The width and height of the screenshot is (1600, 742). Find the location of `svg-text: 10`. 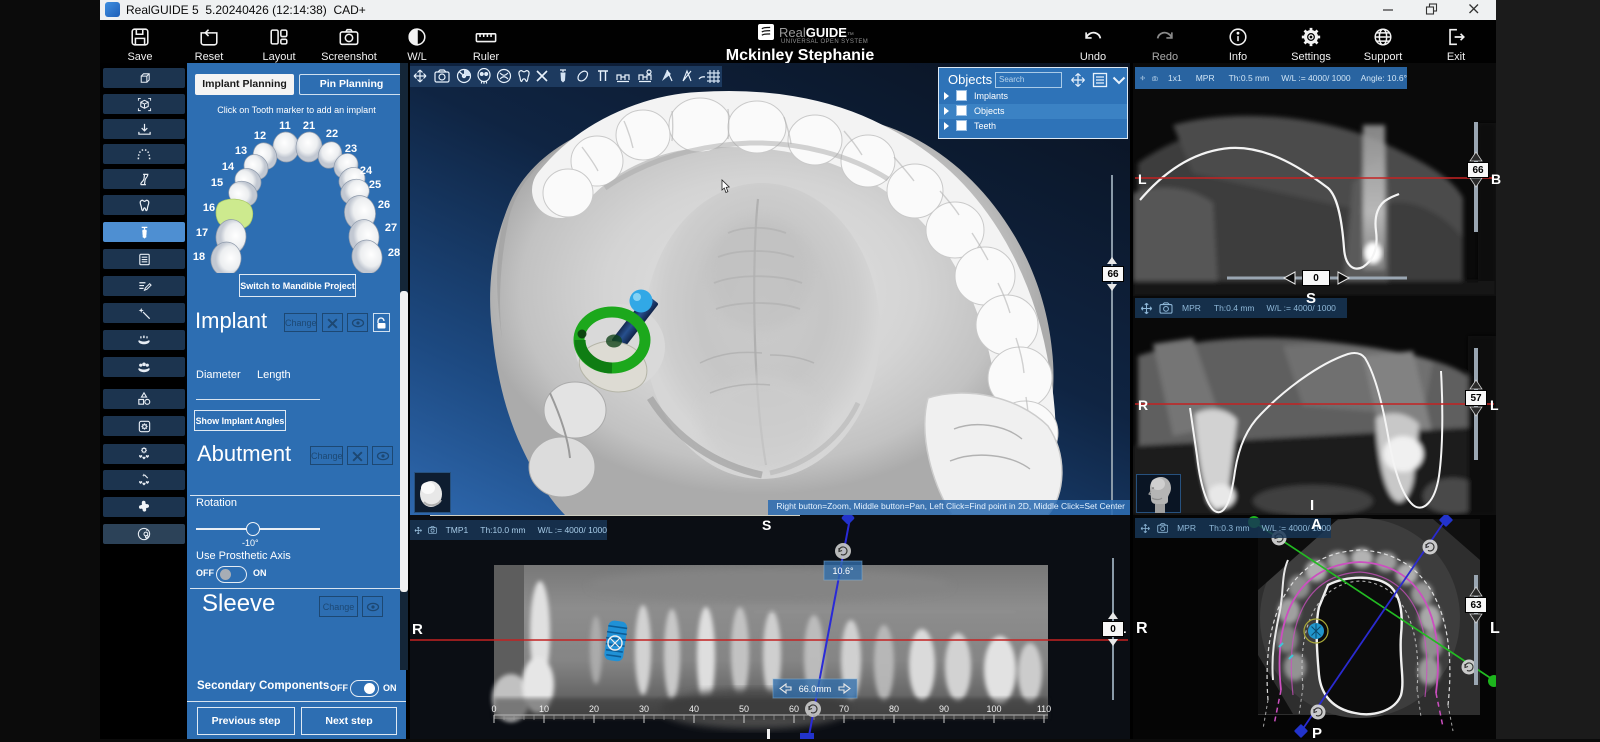

svg-text: 10 is located at coordinates (544, 709).